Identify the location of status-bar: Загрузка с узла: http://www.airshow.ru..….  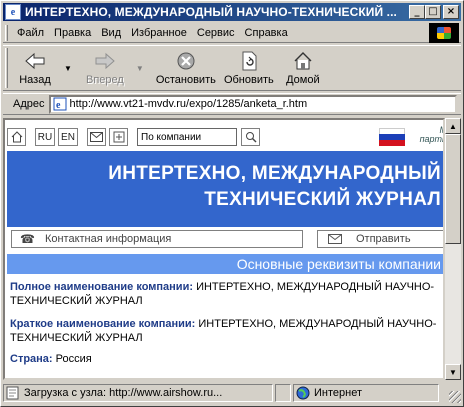
(232, 393).